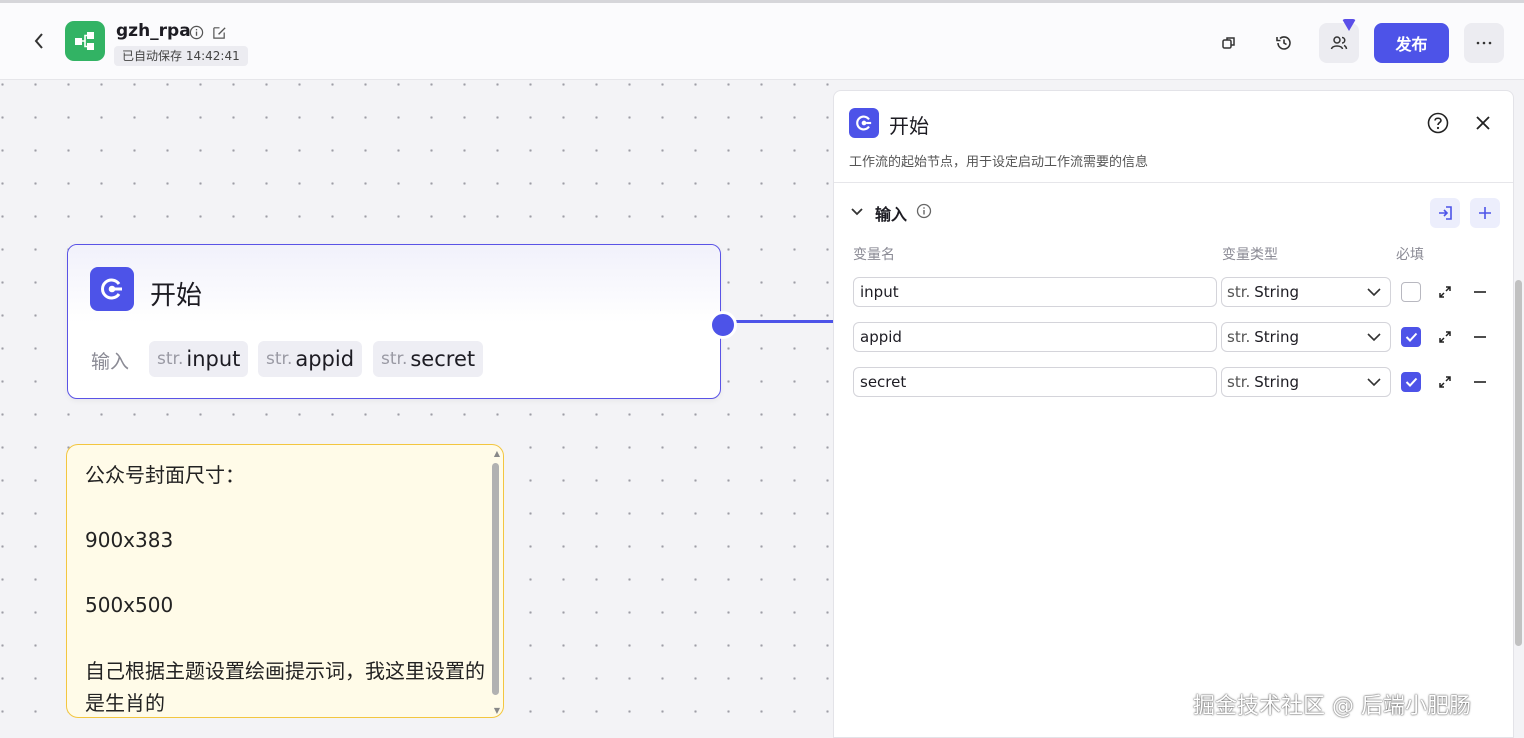 Image resolution: width=1524 pixels, height=738 pixels. I want to click on section-title: 输入, so click(891, 214).